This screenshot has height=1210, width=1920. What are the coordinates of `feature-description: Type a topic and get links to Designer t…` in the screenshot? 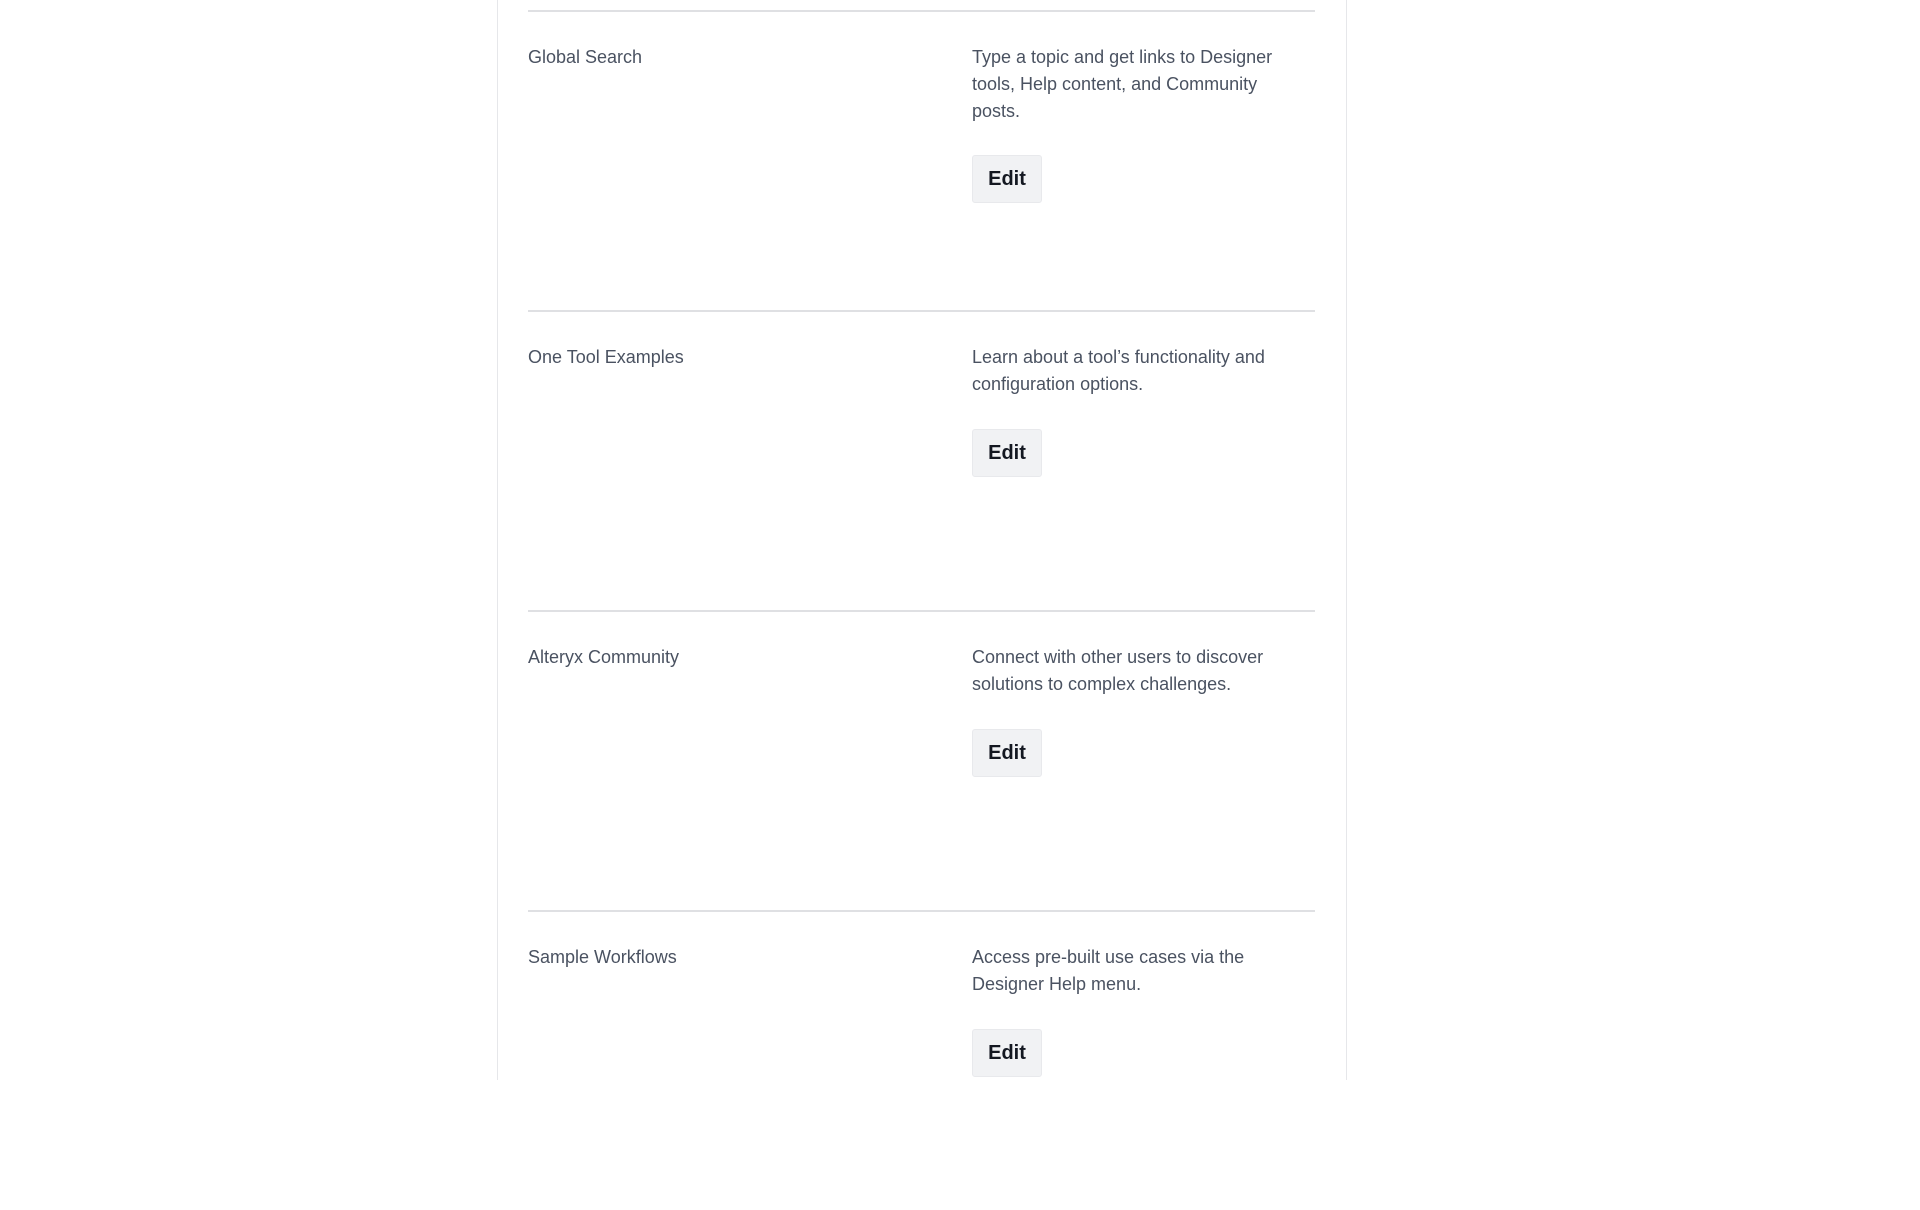 It's located at (1122, 84).